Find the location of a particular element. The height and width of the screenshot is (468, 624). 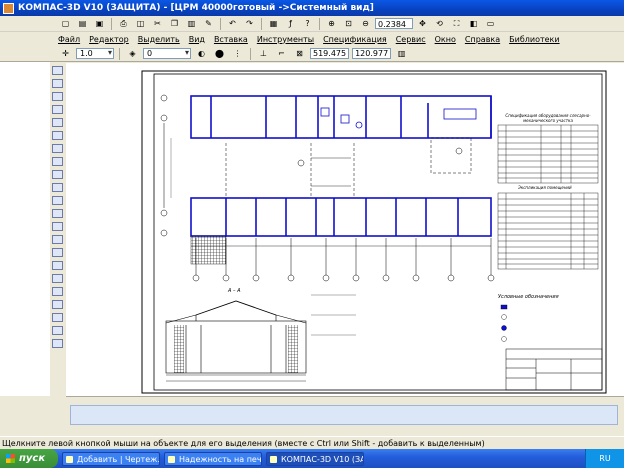

layer-icon: ◈ is located at coordinates (132, 54).